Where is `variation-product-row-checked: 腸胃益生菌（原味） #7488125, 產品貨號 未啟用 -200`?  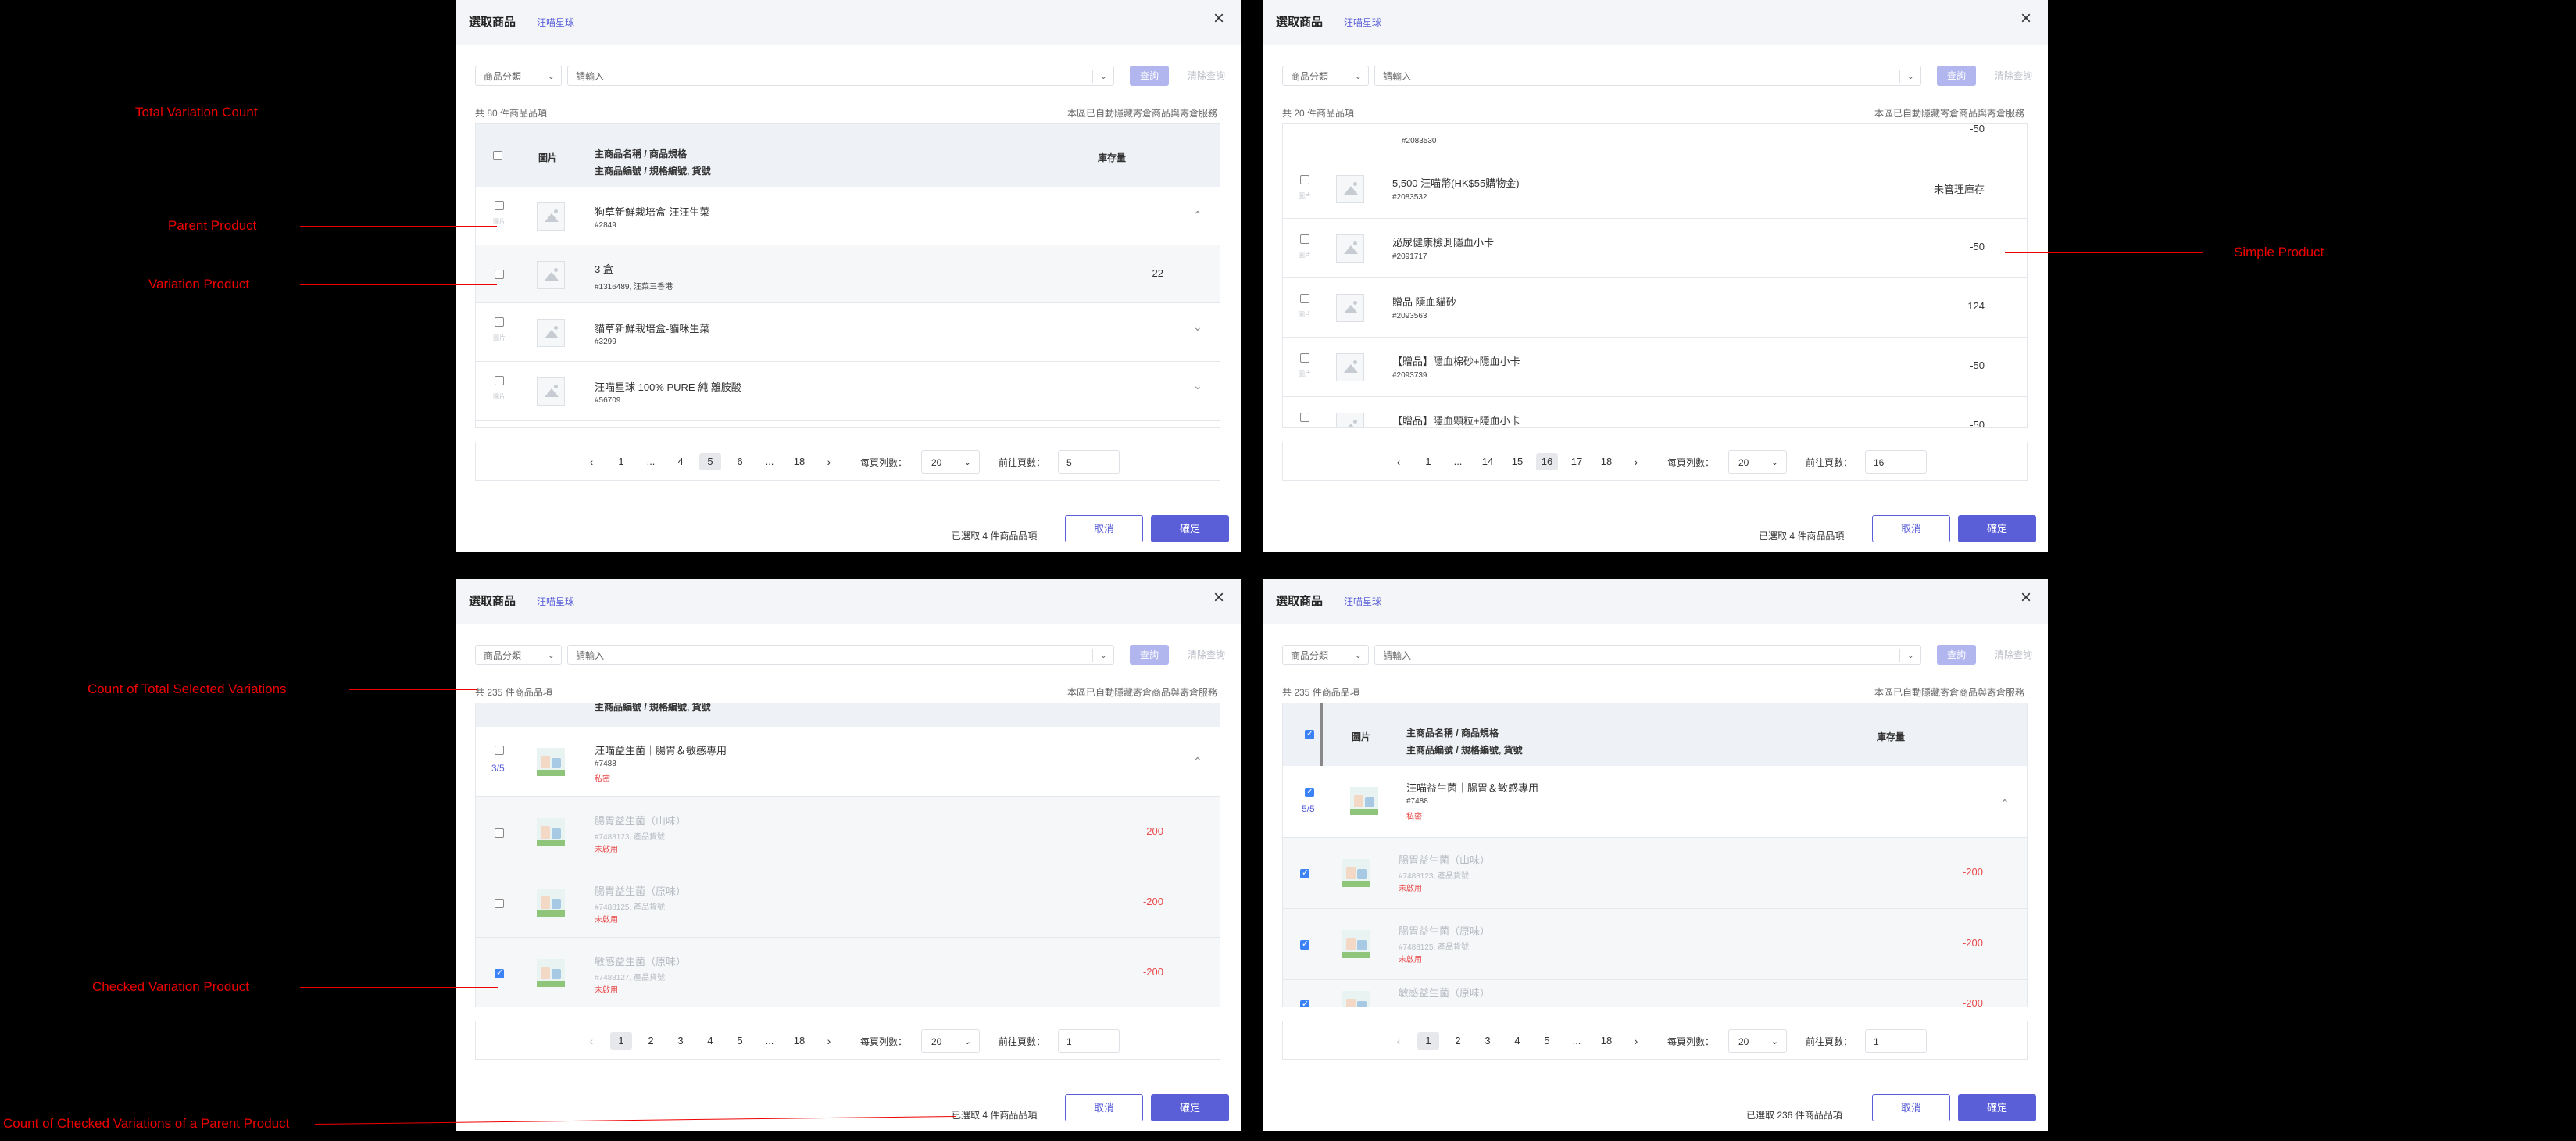 variation-product-row-checked: 腸胃益生菌（原味） #7488125, 產品貨號 未啟用 -200 is located at coordinates (1655, 944).